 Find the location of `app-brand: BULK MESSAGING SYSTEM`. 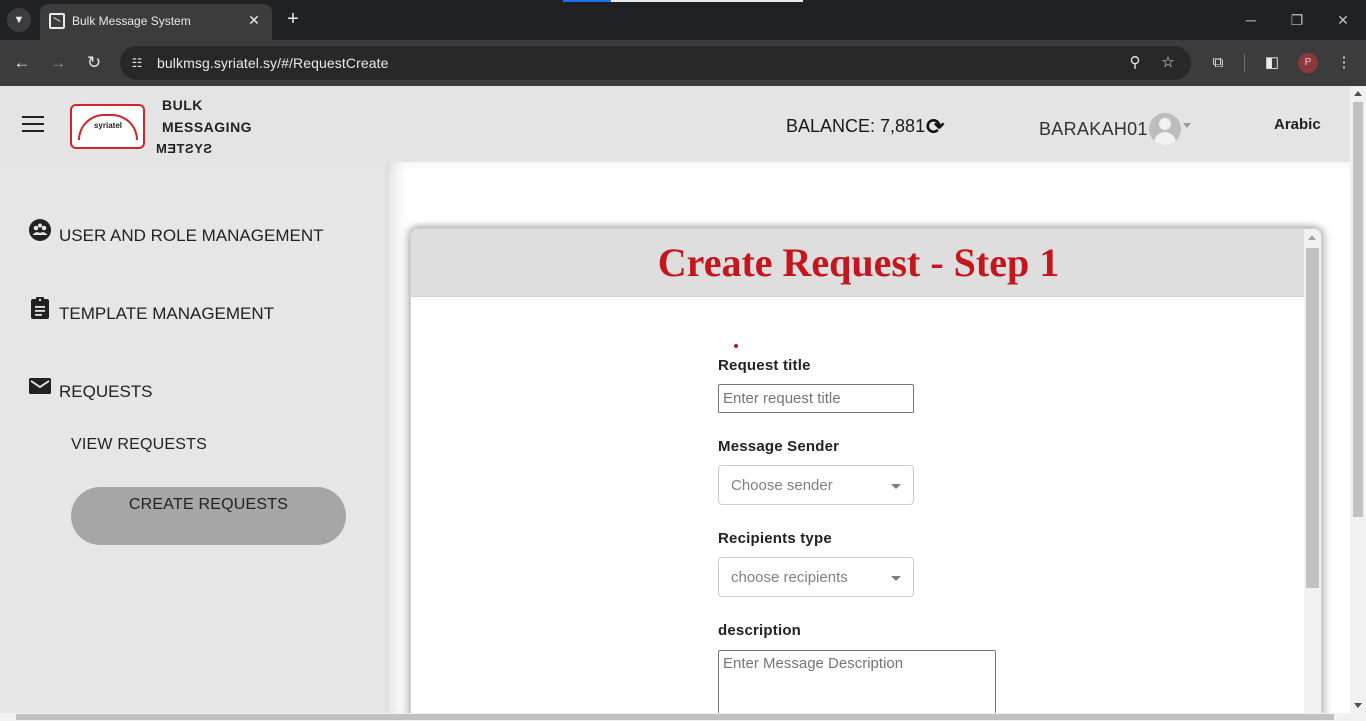

app-brand: BULK MESSAGING SYSTEM is located at coordinates (204, 127).